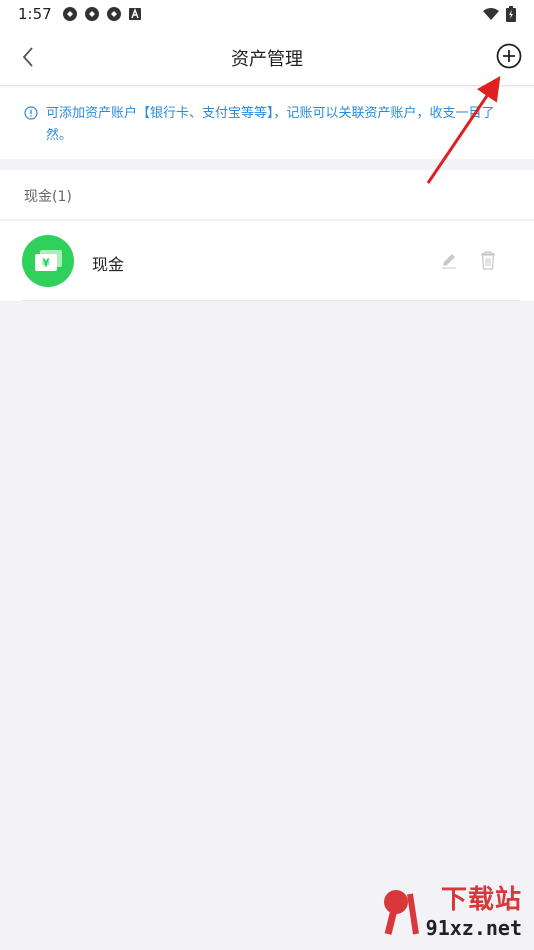 The height and width of the screenshot is (950, 534). I want to click on plus-circle-icon, so click(509, 56).